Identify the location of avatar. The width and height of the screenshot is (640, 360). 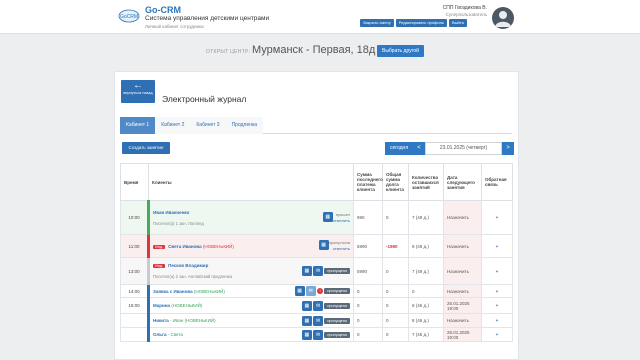
(503, 18).